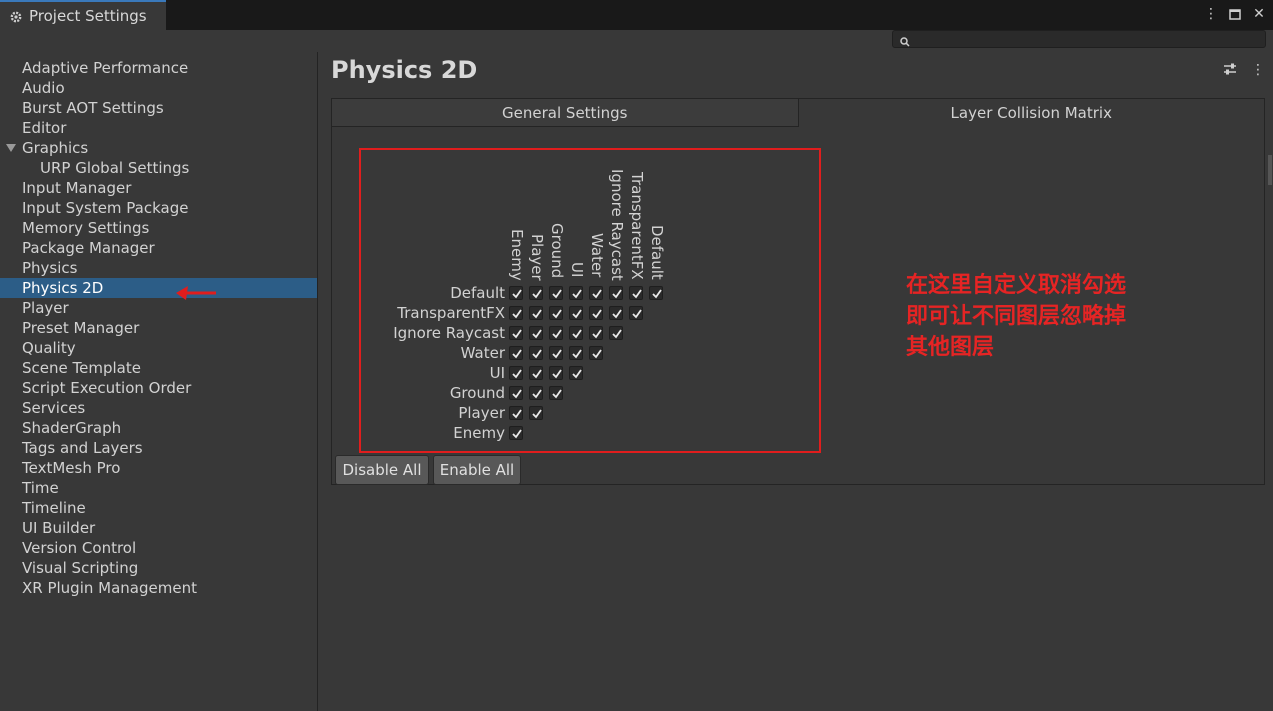 The image size is (1273, 711). What do you see at coordinates (158, 148) in the screenshot?
I see `sidebar-item-graphics: Graphics` at bounding box center [158, 148].